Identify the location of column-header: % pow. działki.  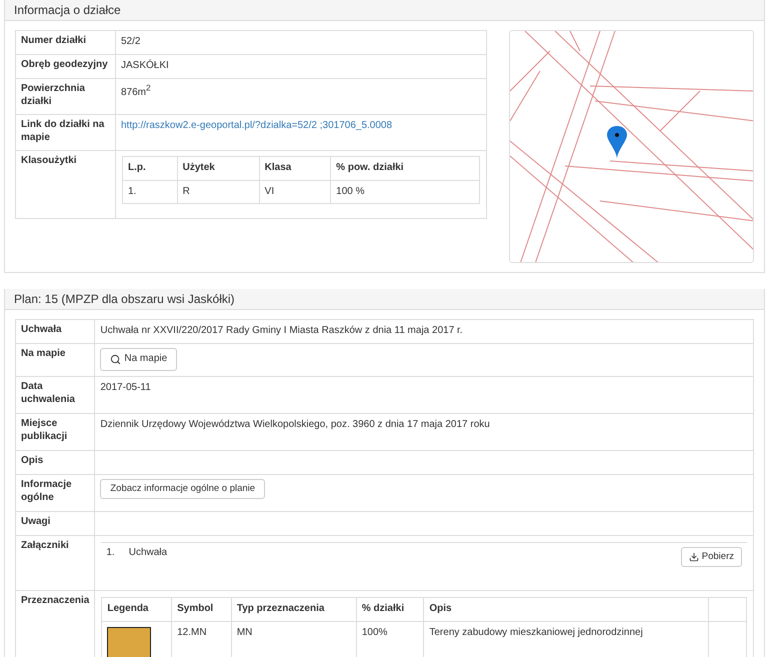
(370, 167).